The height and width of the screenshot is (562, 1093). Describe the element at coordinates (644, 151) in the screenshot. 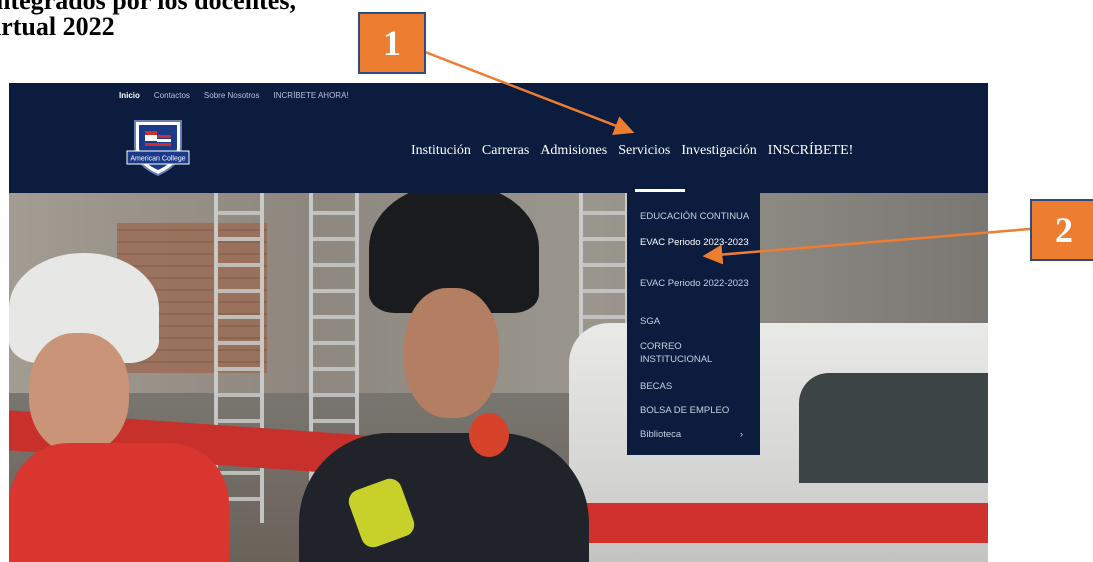

I see `nav-servicios: Servicios` at that location.